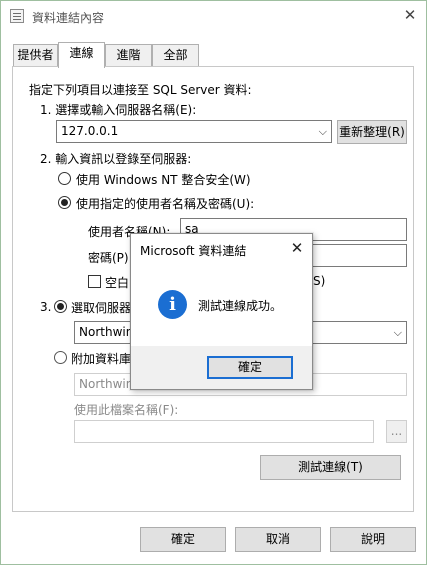 The image size is (427, 565). What do you see at coordinates (68, 18) in the screenshot?
I see `window-title: 資料連結內容` at bounding box center [68, 18].